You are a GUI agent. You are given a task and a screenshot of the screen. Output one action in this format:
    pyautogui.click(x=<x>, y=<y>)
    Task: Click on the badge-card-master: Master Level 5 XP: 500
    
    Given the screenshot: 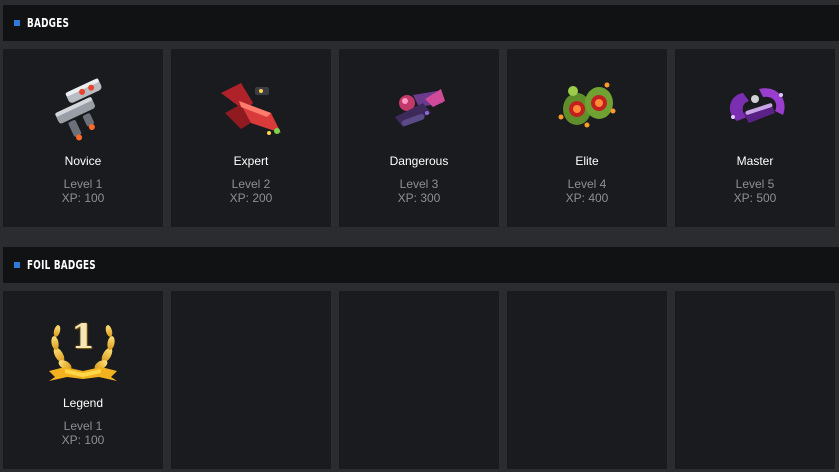 What is the action you would take?
    pyautogui.click(x=755, y=138)
    